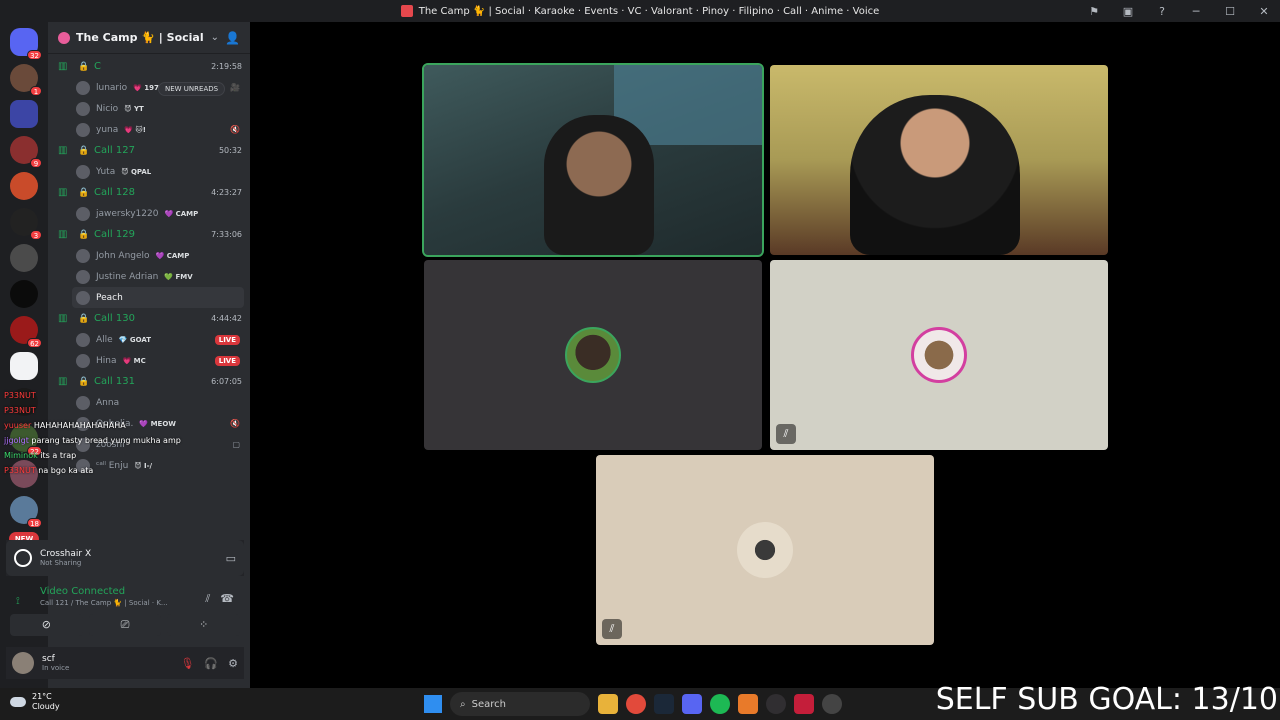 Image resolution: width=1280 pixels, height=720 pixels. I want to click on discord-icon, so click(692, 704).